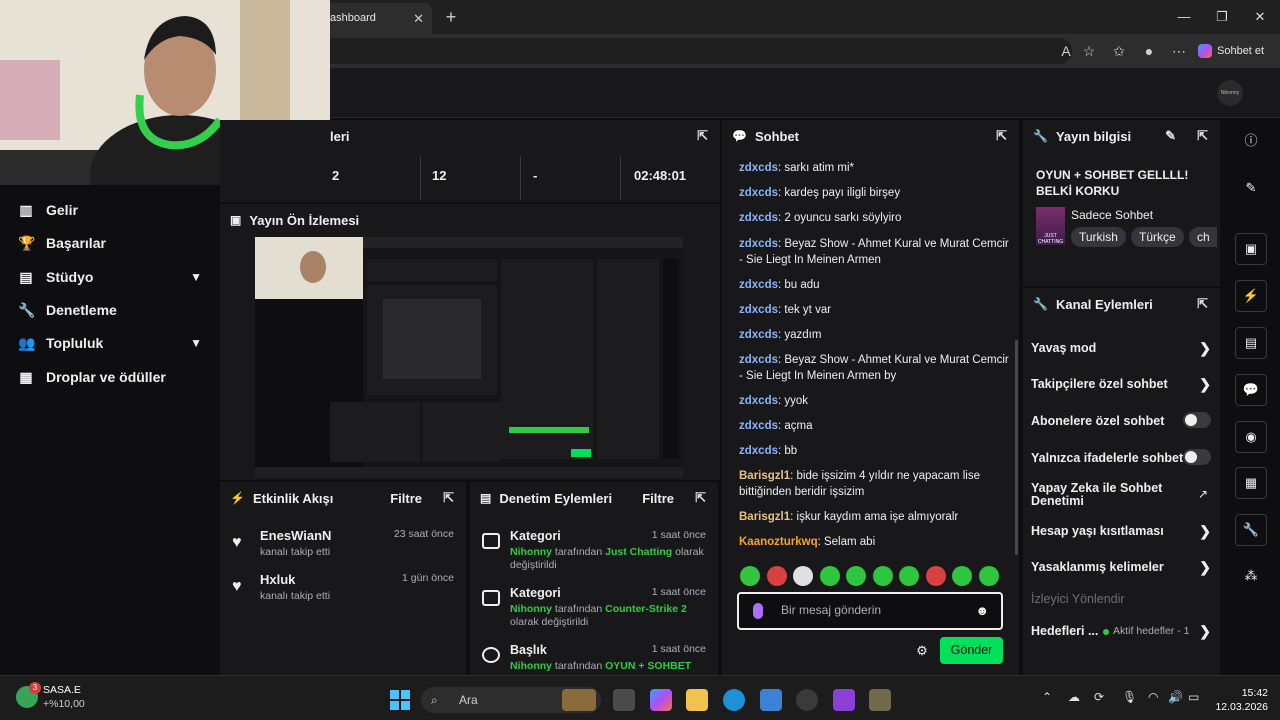  Describe the element at coordinates (1251, 249) in the screenshot. I see `clip-icon: ▣` at that location.